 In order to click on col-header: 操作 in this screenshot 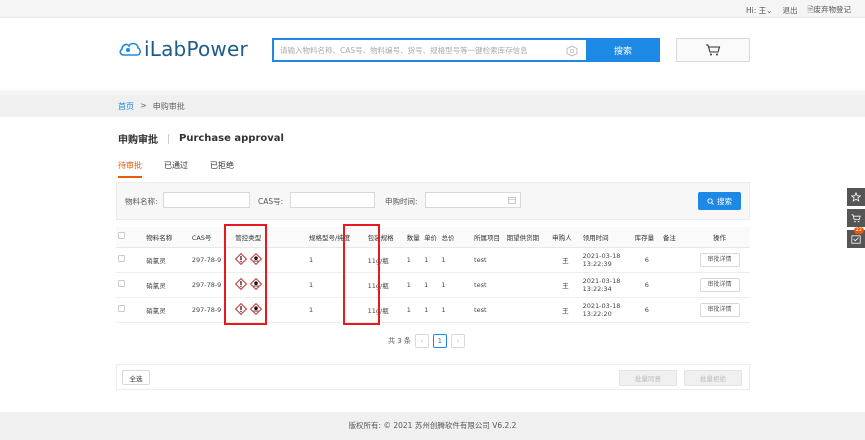, I will do `click(719, 237)`.